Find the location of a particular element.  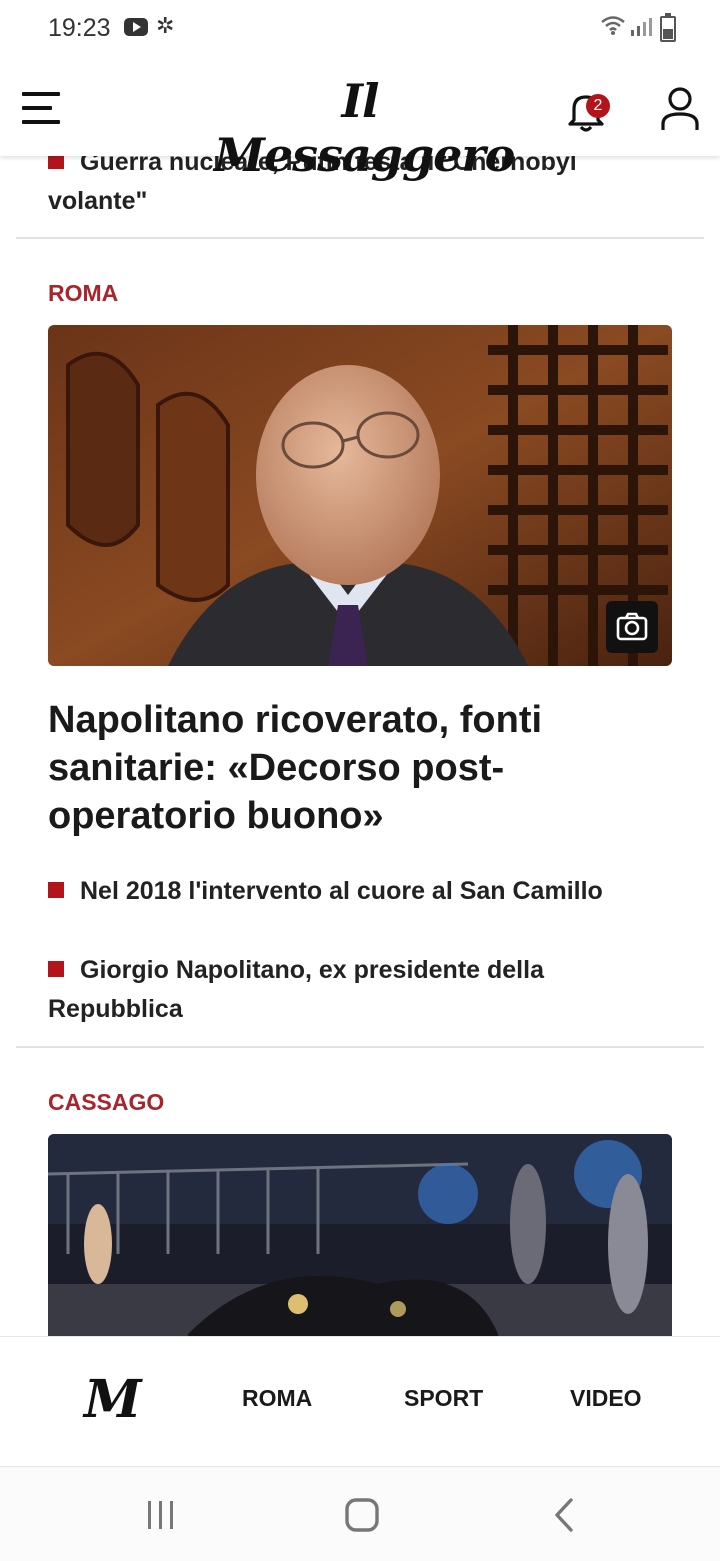

nav-sport: SPORT is located at coordinates (443, 1398).